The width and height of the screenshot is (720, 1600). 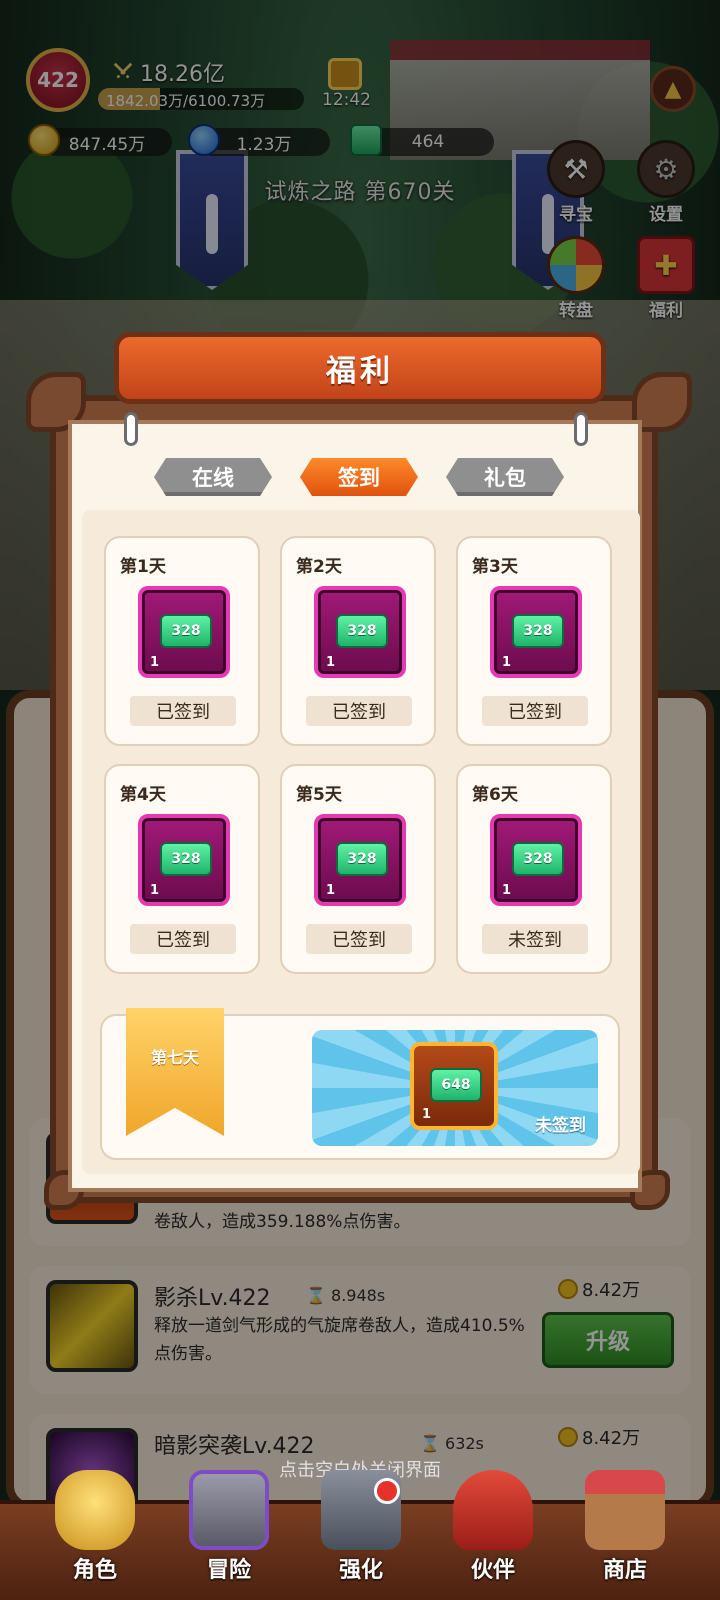 I want to click on day-card-5: 第5天 328 1 已签到, so click(x=358, y=869).